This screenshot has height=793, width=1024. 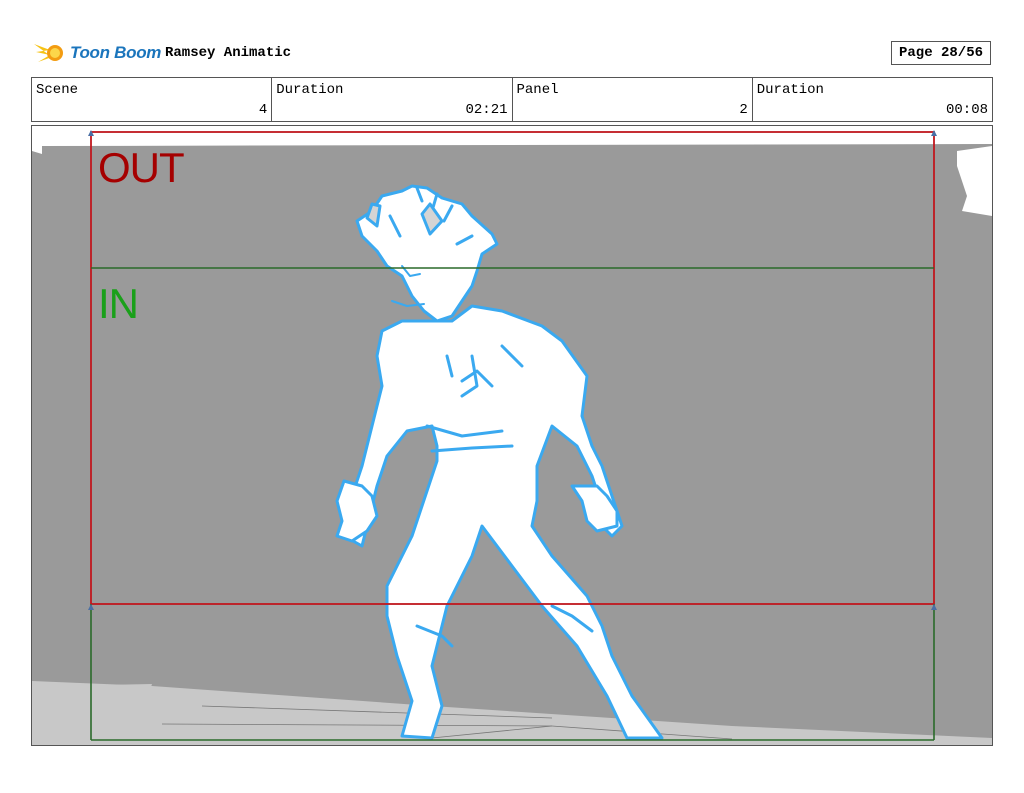 What do you see at coordinates (392, 99) in the screenshot?
I see `info-cell-scene-duration: Duration 02:21` at bounding box center [392, 99].